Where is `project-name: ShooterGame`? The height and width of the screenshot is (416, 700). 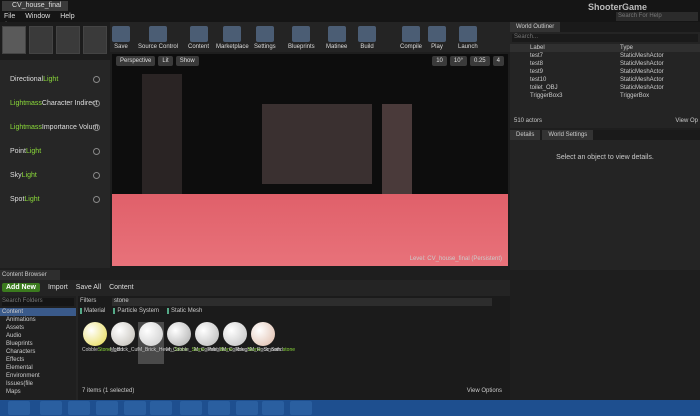
project-name: ShooterGame is located at coordinates (618, 7).